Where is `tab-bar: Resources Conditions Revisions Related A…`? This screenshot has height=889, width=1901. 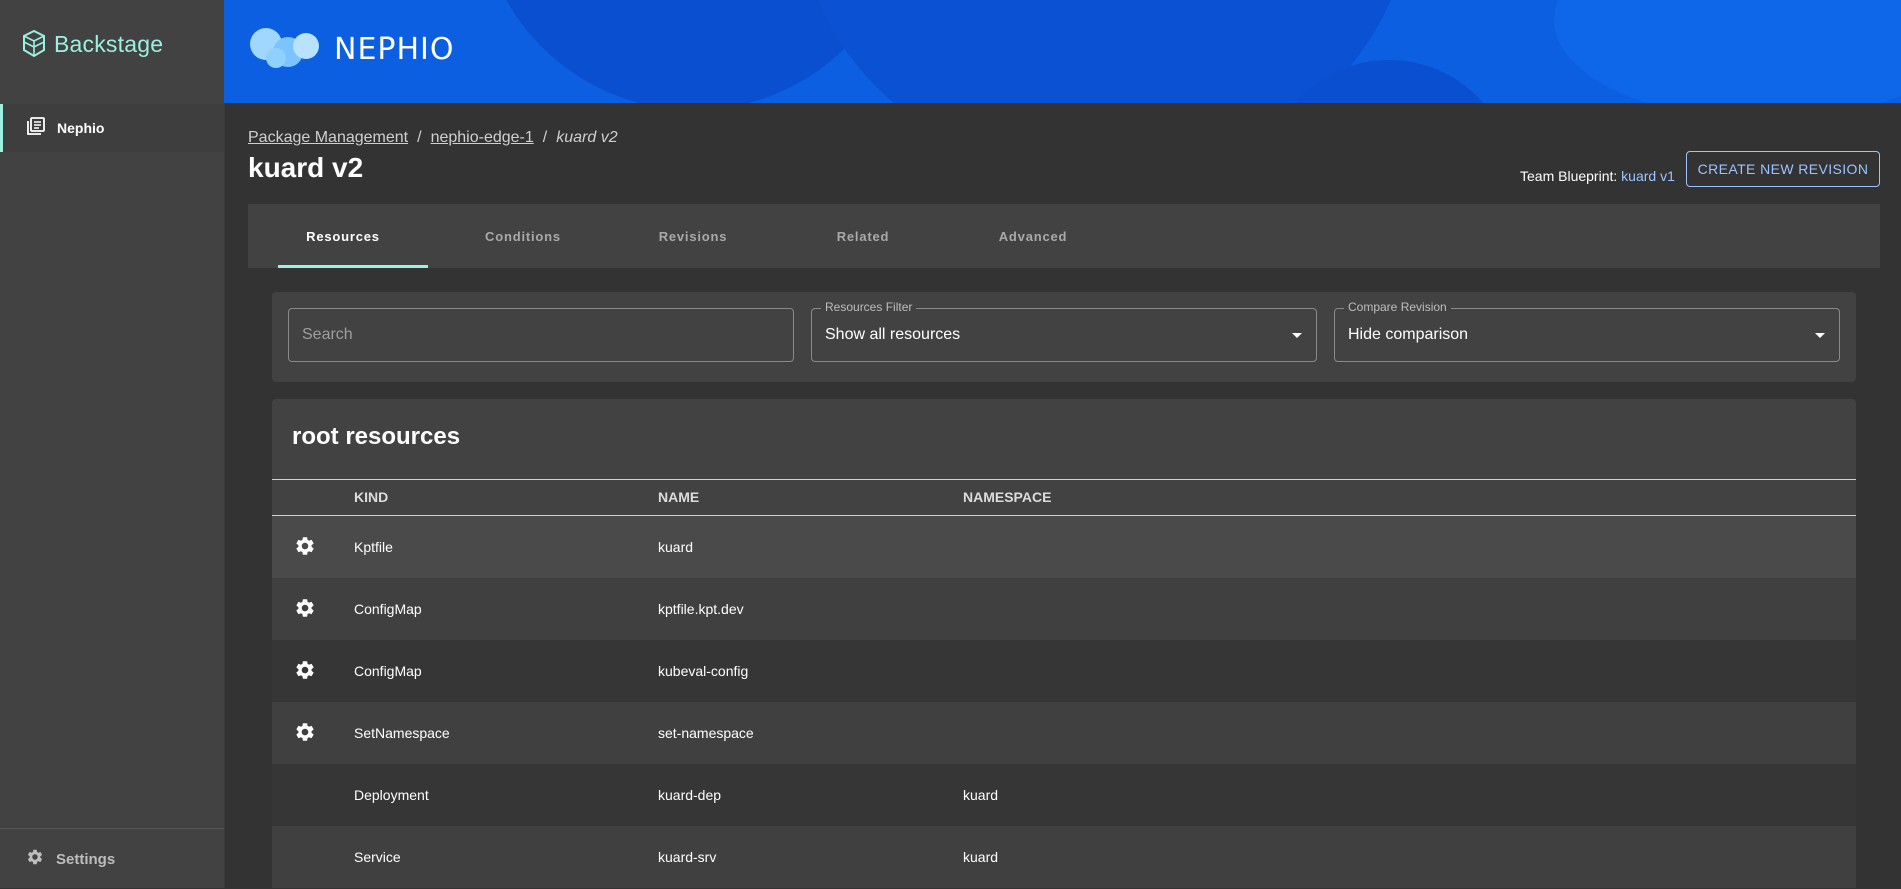 tab-bar: Resources Conditions Revisions Related A… is located at coordinates (1064, 236).